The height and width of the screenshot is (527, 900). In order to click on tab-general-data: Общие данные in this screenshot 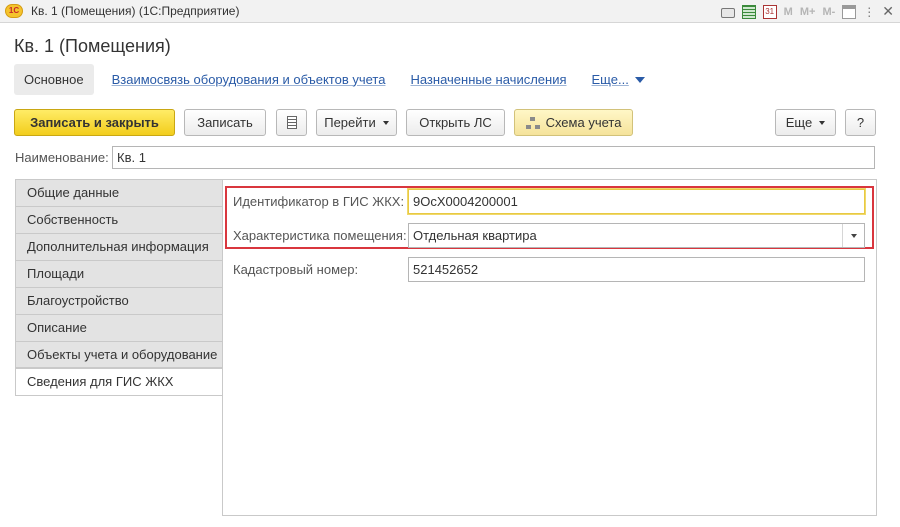, I will do `click(119, 192)`.